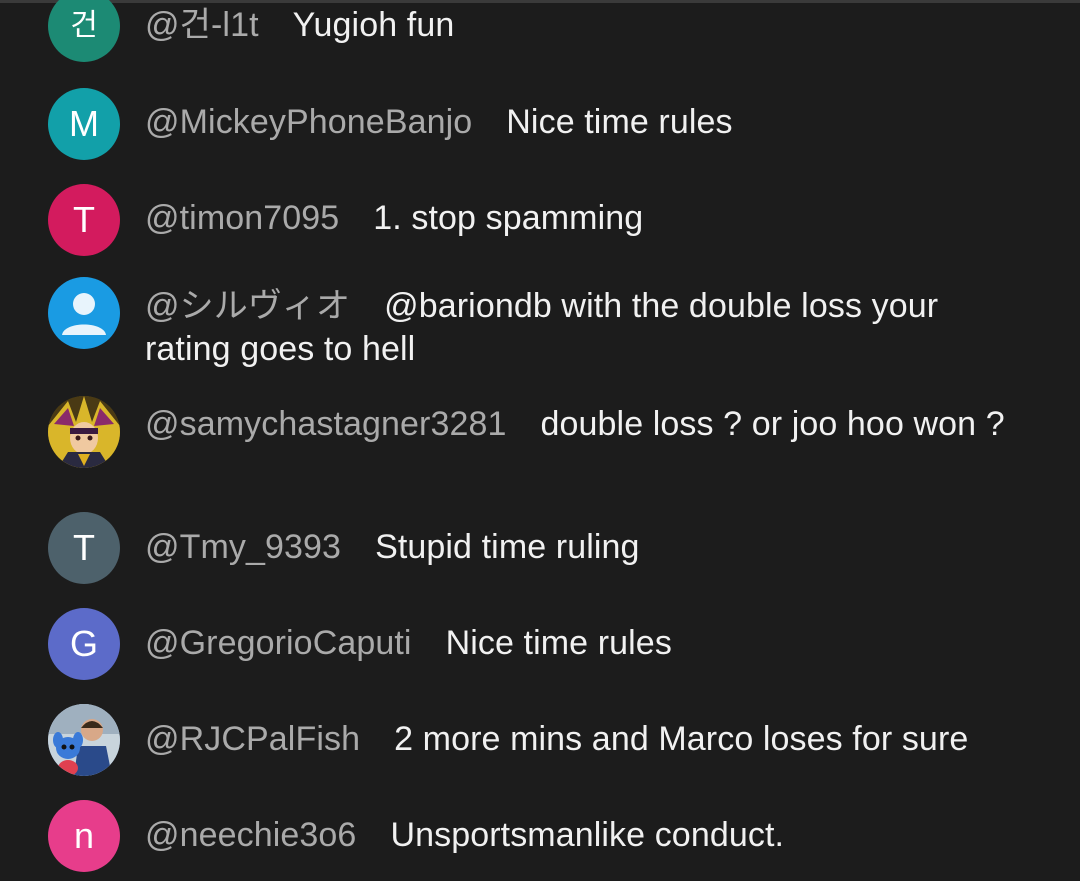  What do you see at coordinates (508, 218) in the screenshot?
I see `message-text: 1. stop spamming` at bounding box center [508, 218].